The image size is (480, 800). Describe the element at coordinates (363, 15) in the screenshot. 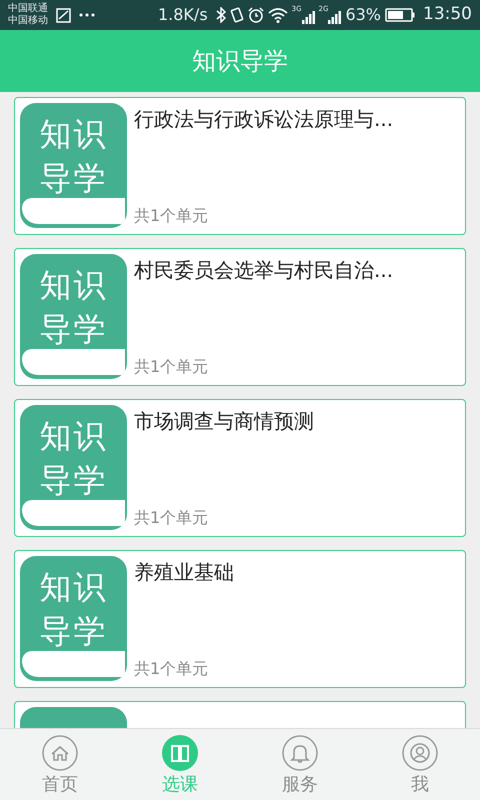

I see `battery-level: 63%` at that location.